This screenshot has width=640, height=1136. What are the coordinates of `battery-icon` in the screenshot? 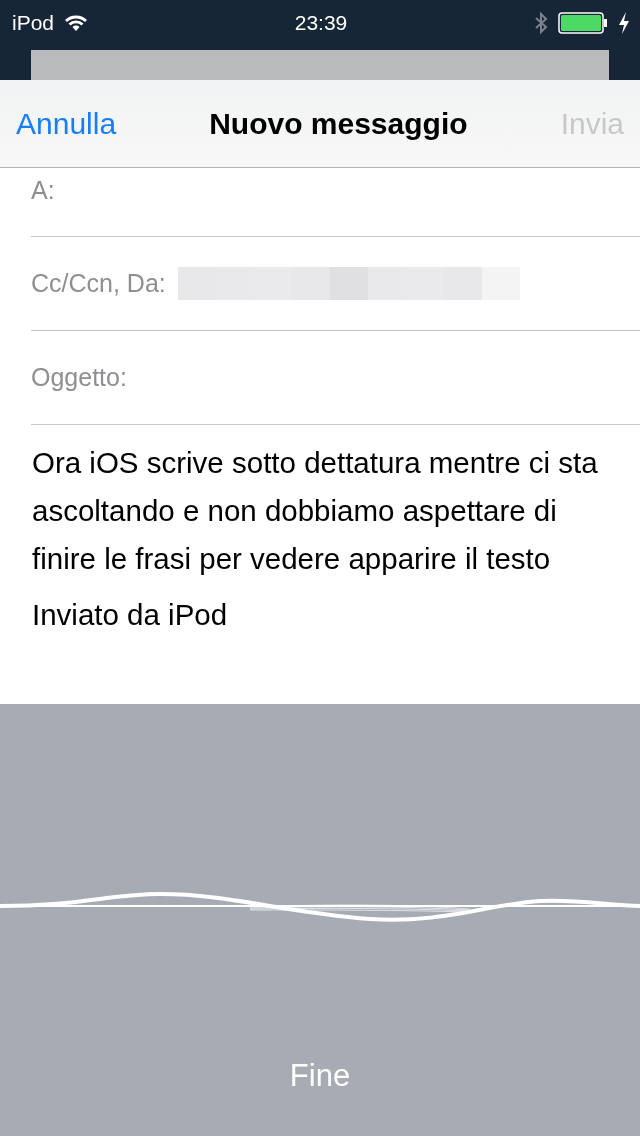 It's located at (583, 23).